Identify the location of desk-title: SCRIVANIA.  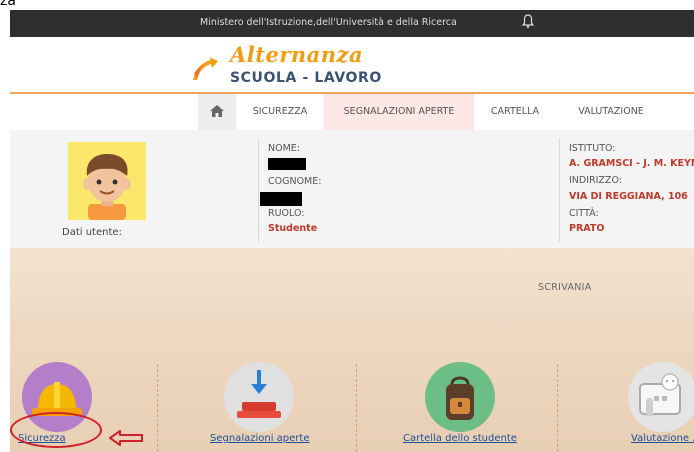
(565, 287).